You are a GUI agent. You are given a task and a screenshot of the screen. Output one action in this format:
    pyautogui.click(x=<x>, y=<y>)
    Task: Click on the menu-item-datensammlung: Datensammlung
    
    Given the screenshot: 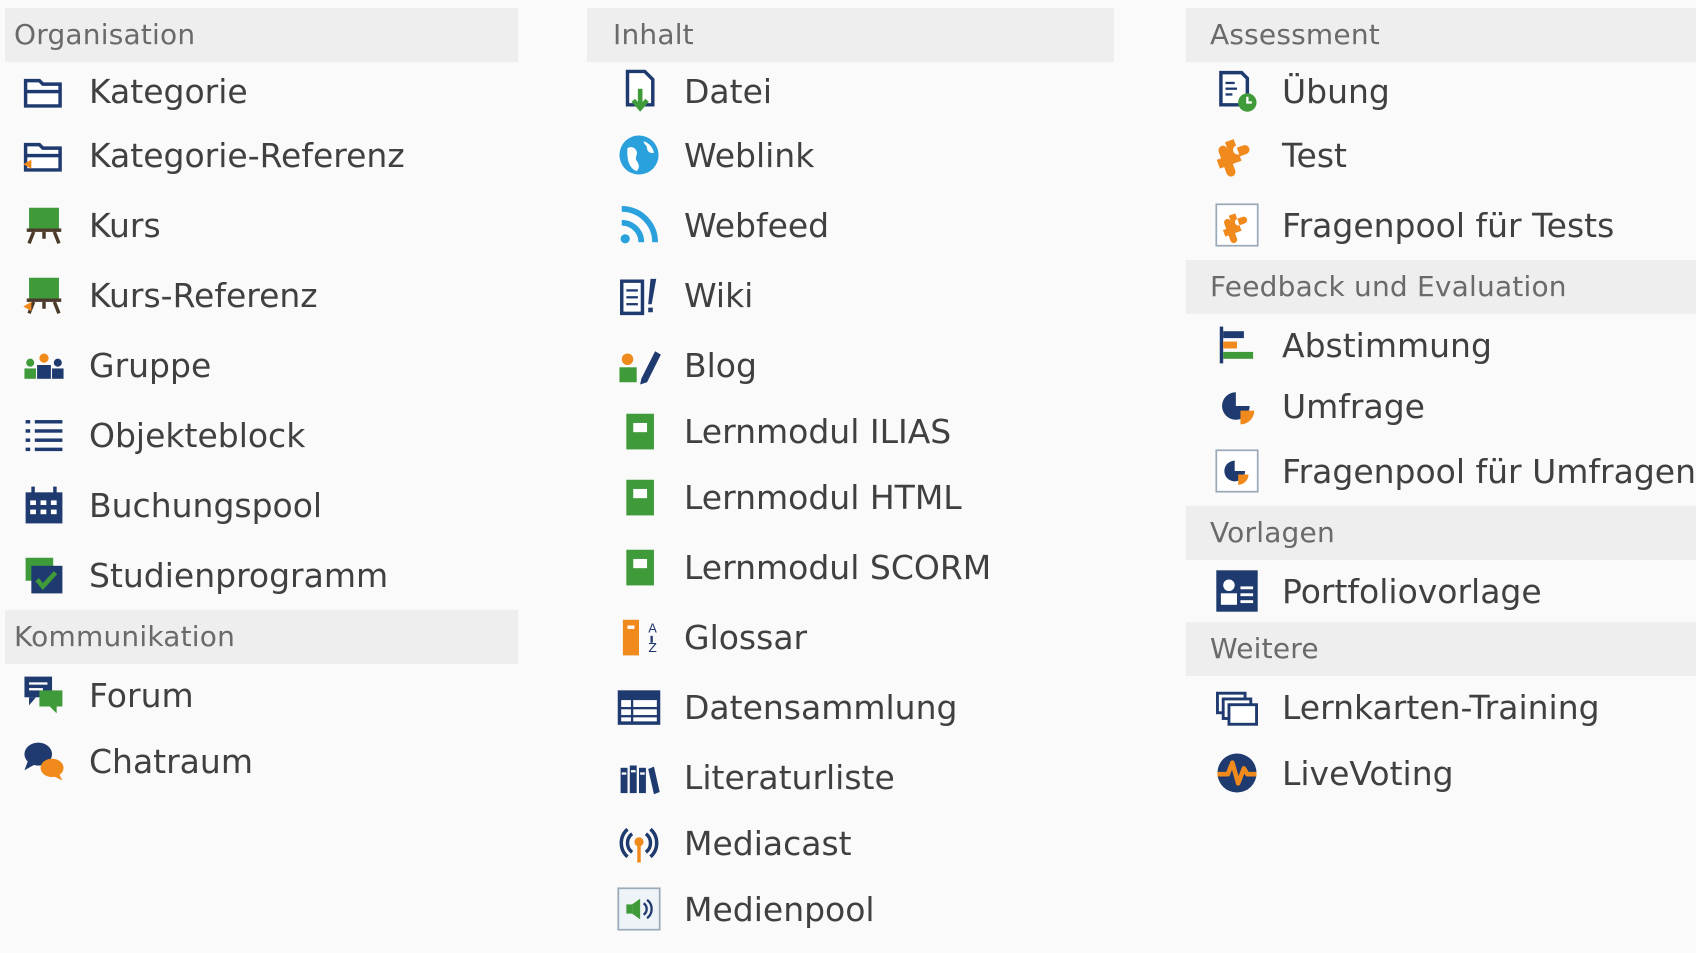 What is the action you would take?
    pyautogui.click(x=850, y=707)
    